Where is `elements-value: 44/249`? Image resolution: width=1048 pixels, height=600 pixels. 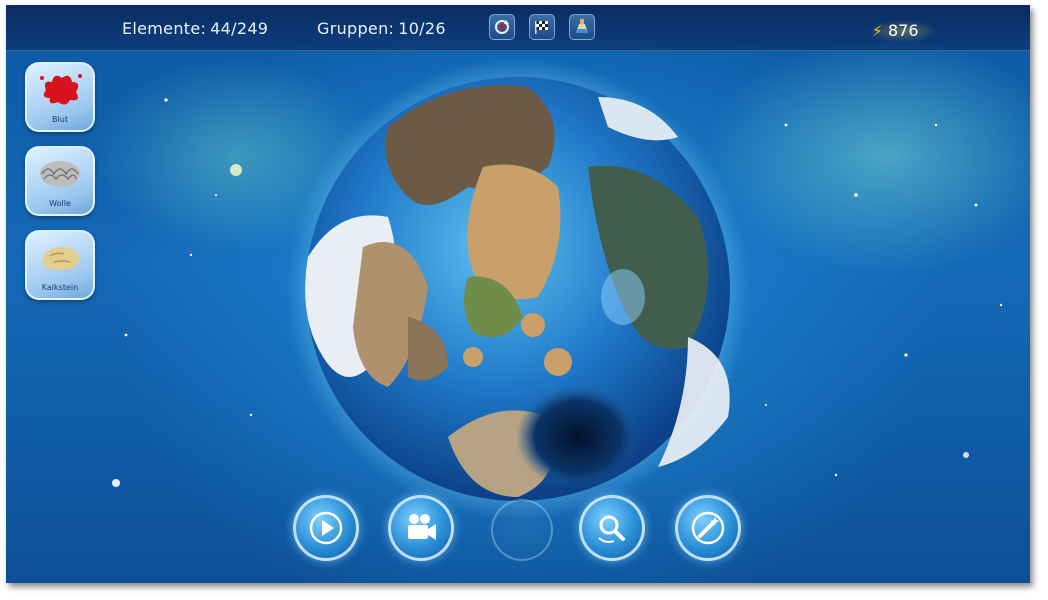 elements-value: 44/249 is located at coordinates (239, 28).